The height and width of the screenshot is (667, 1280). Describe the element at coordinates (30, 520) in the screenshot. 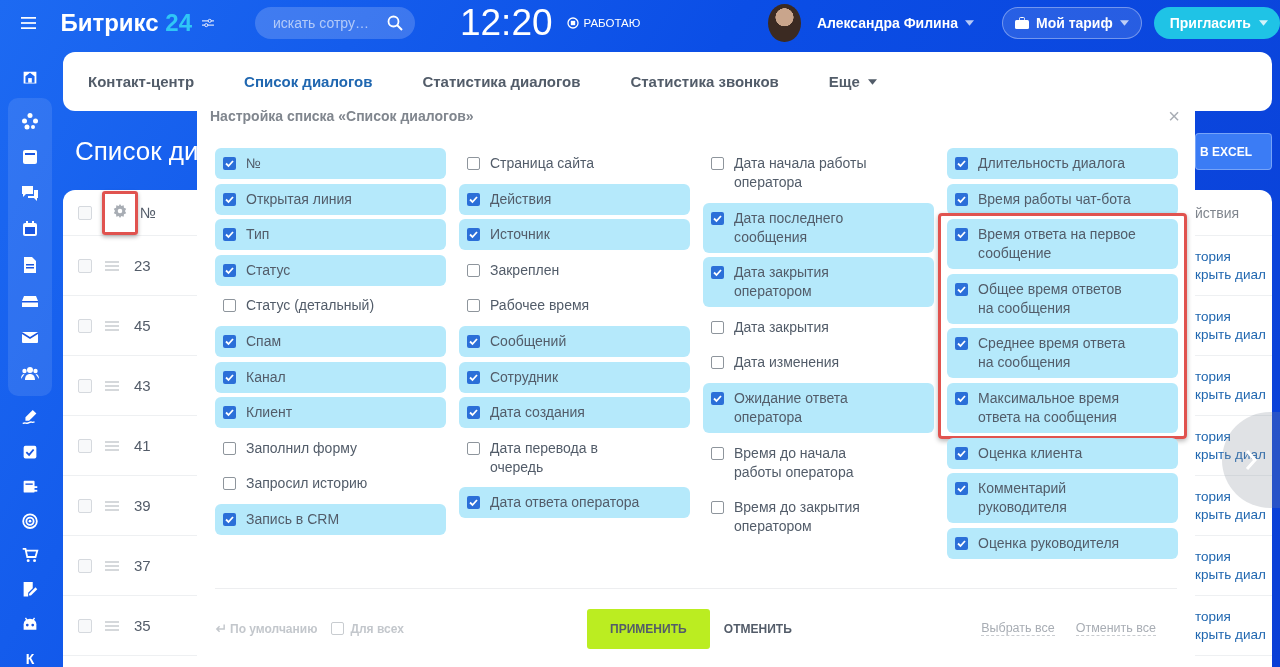

I see `target-icon` at that location.